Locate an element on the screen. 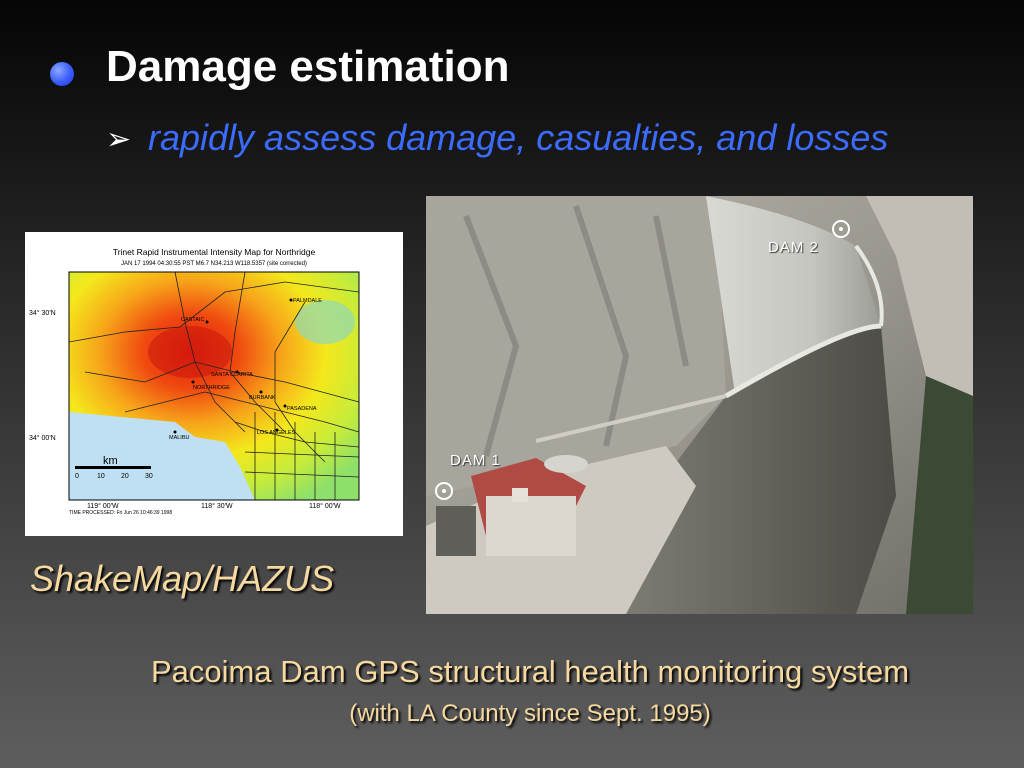 The width and height of the screenshot is (1024, 768). blue-circle-bullet-icon is located at coordinates (62, 74).